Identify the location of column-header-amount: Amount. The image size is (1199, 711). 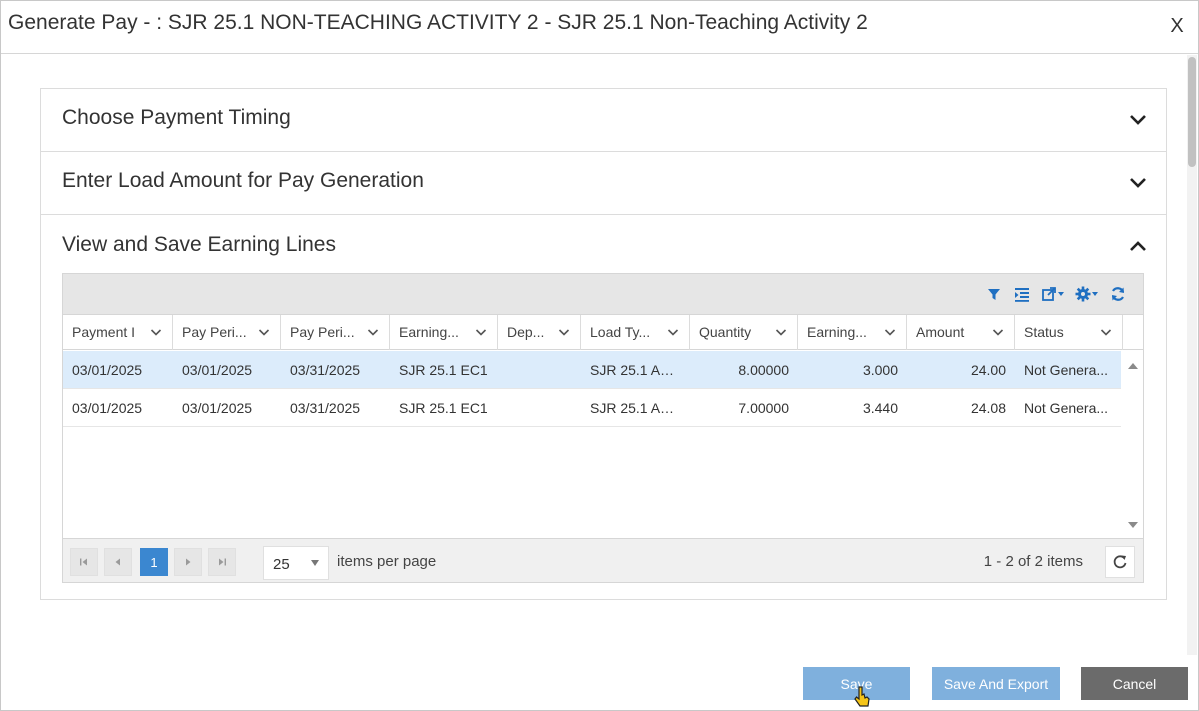
(961, 332).